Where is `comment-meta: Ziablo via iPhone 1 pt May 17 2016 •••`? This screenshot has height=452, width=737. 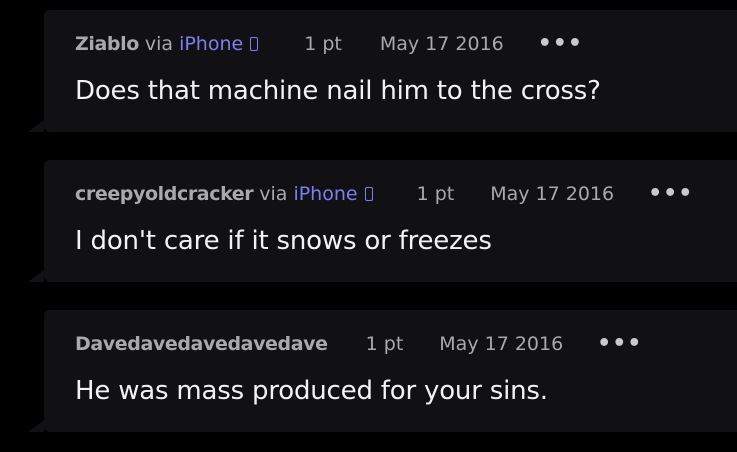
comment-meta: Ziablo via iPhone 1 pt May 17 2016 ••• is located at coordinates (329, 44).